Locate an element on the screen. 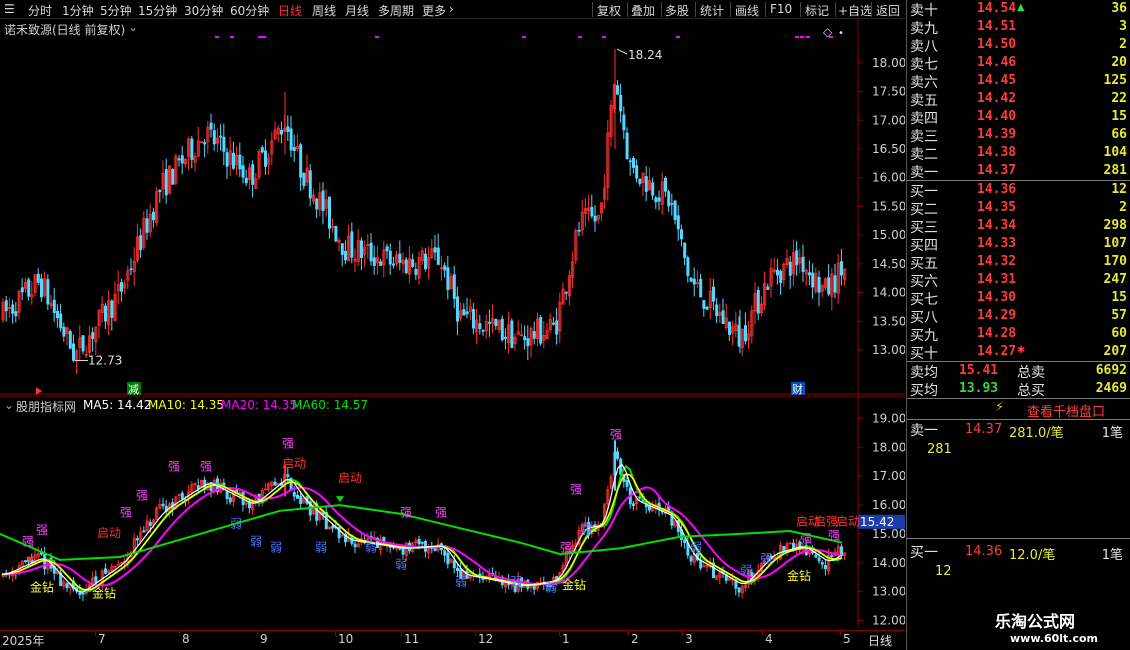 The height and width of the screenshot is (650, 1130). ask-row: 卖八 14.50 2 is located at coordinates (1018, 45).